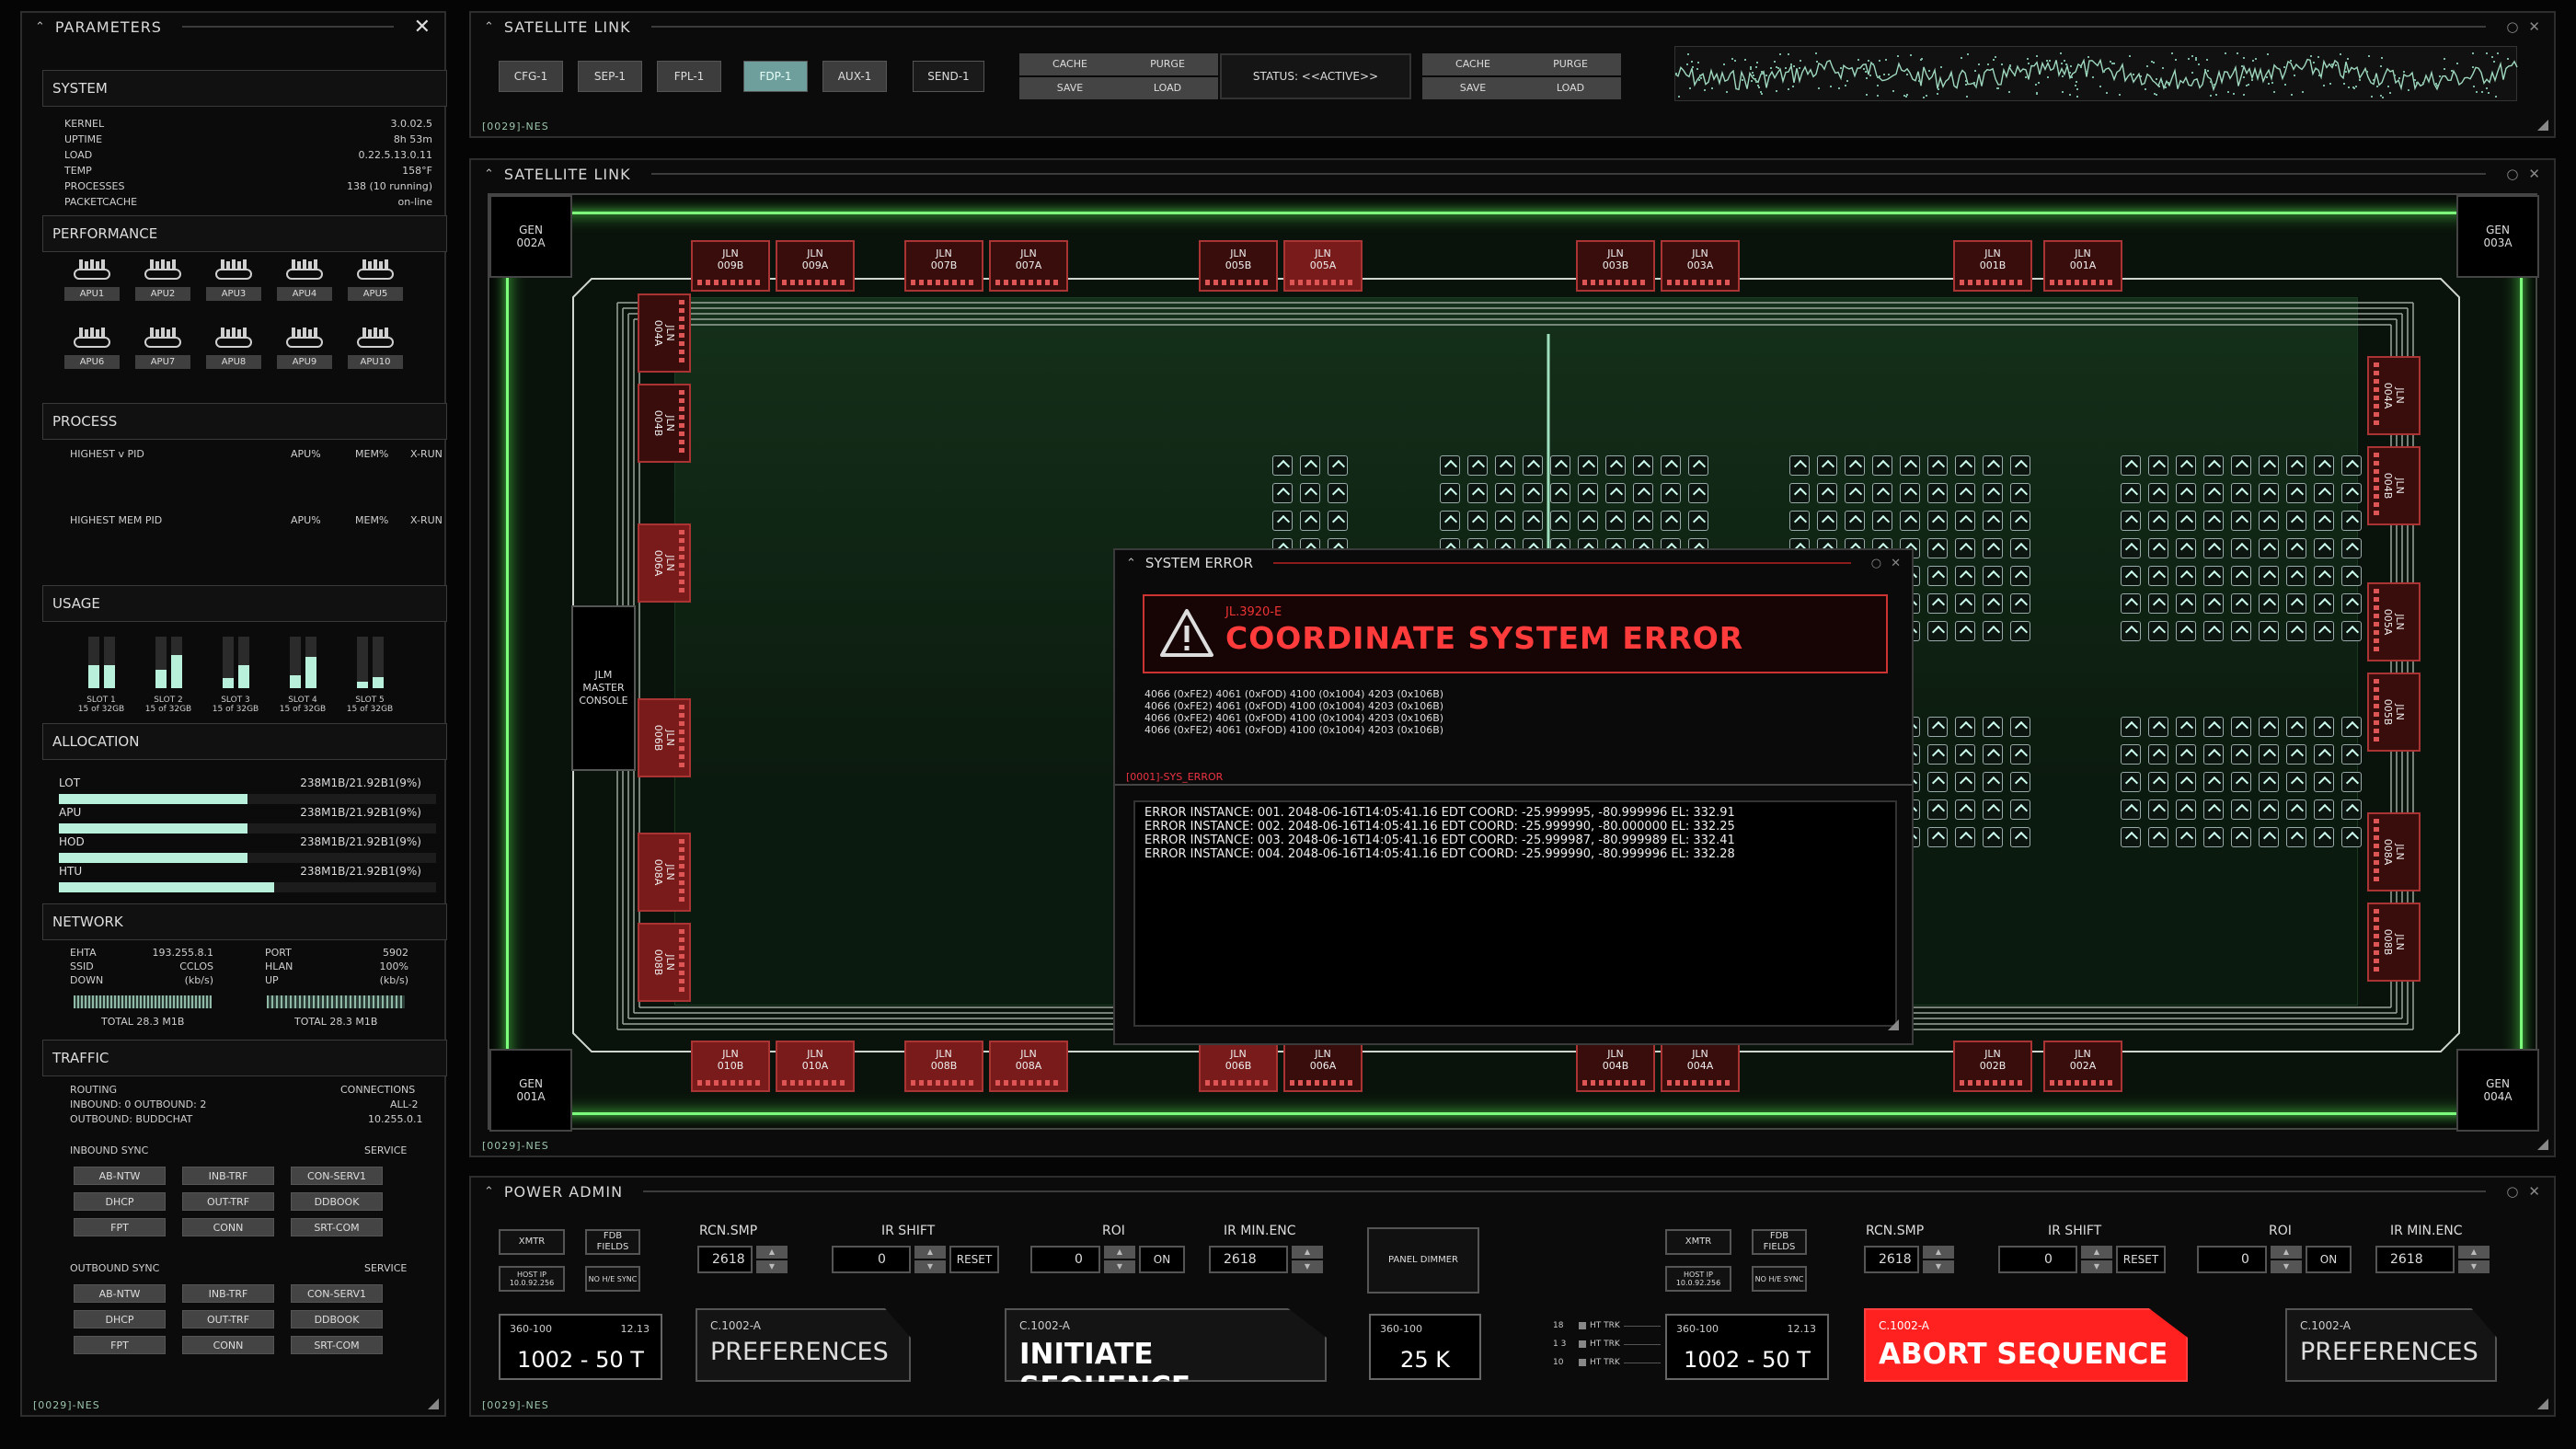 The height and width of the screenshot is (1449, 2576). Describe the element at coordinates (530, 1090) in the screenshot. I see `generator-node: GEN 001A` at that location.